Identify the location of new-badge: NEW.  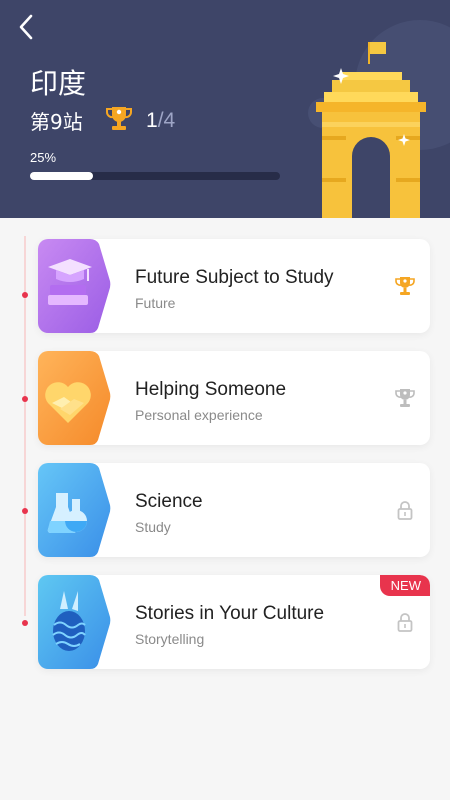
(404, 585).